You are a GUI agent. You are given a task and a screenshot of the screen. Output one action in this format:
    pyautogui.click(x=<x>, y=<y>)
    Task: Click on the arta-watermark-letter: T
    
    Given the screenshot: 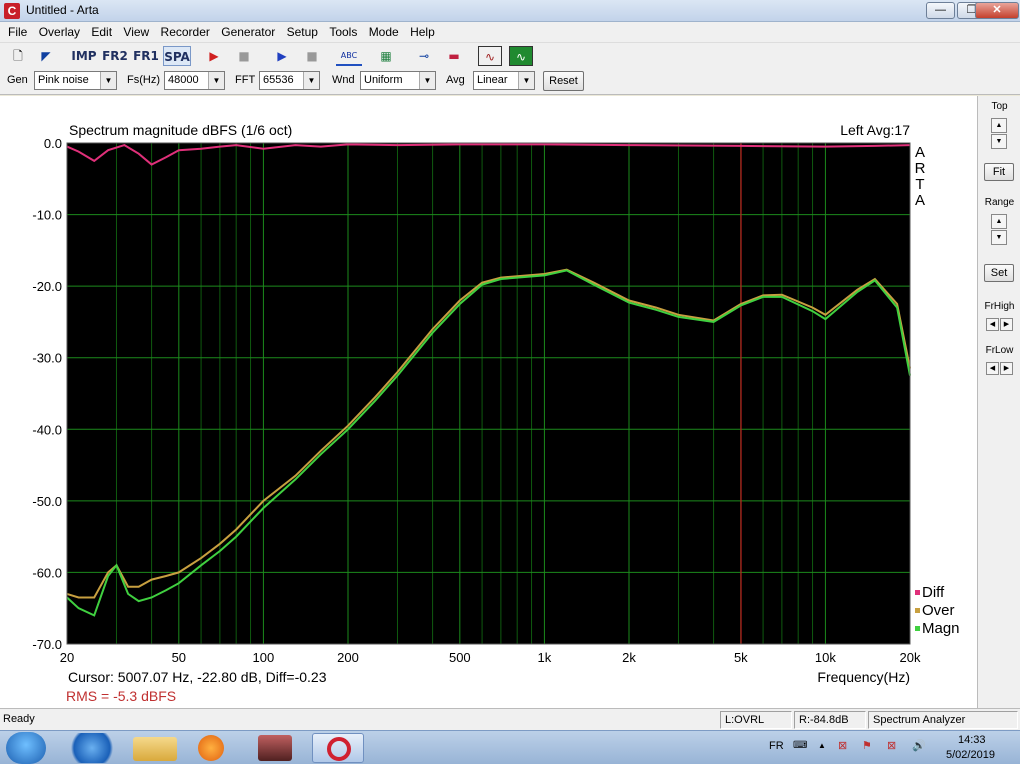 What is the action you would take?
    pyautogui.click(x=919, y=184)
    